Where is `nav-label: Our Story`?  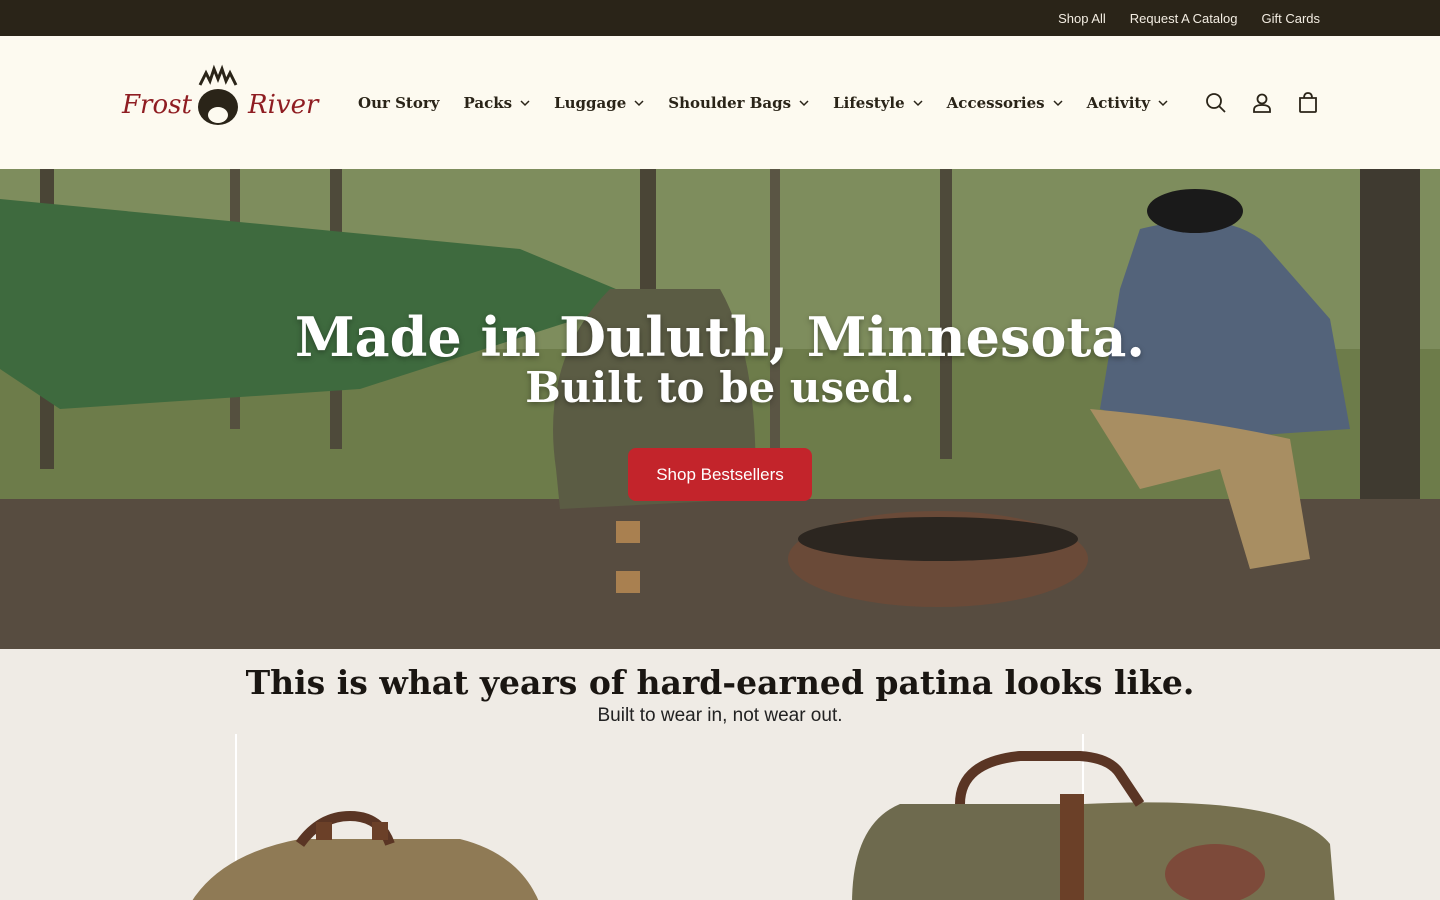
nav-label: Our Story is located at coordinates (399, 102).